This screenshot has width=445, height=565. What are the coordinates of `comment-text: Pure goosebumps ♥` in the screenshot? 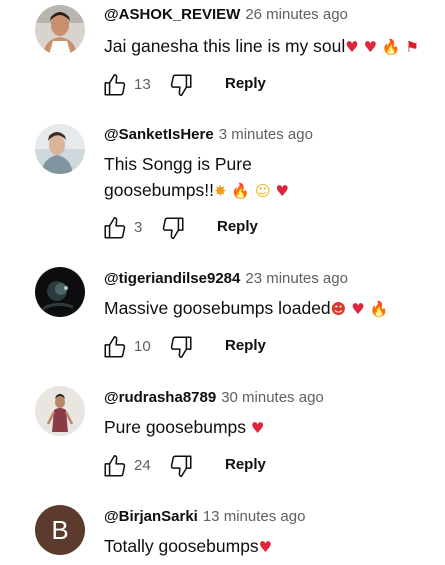 It's located at (269, 427).